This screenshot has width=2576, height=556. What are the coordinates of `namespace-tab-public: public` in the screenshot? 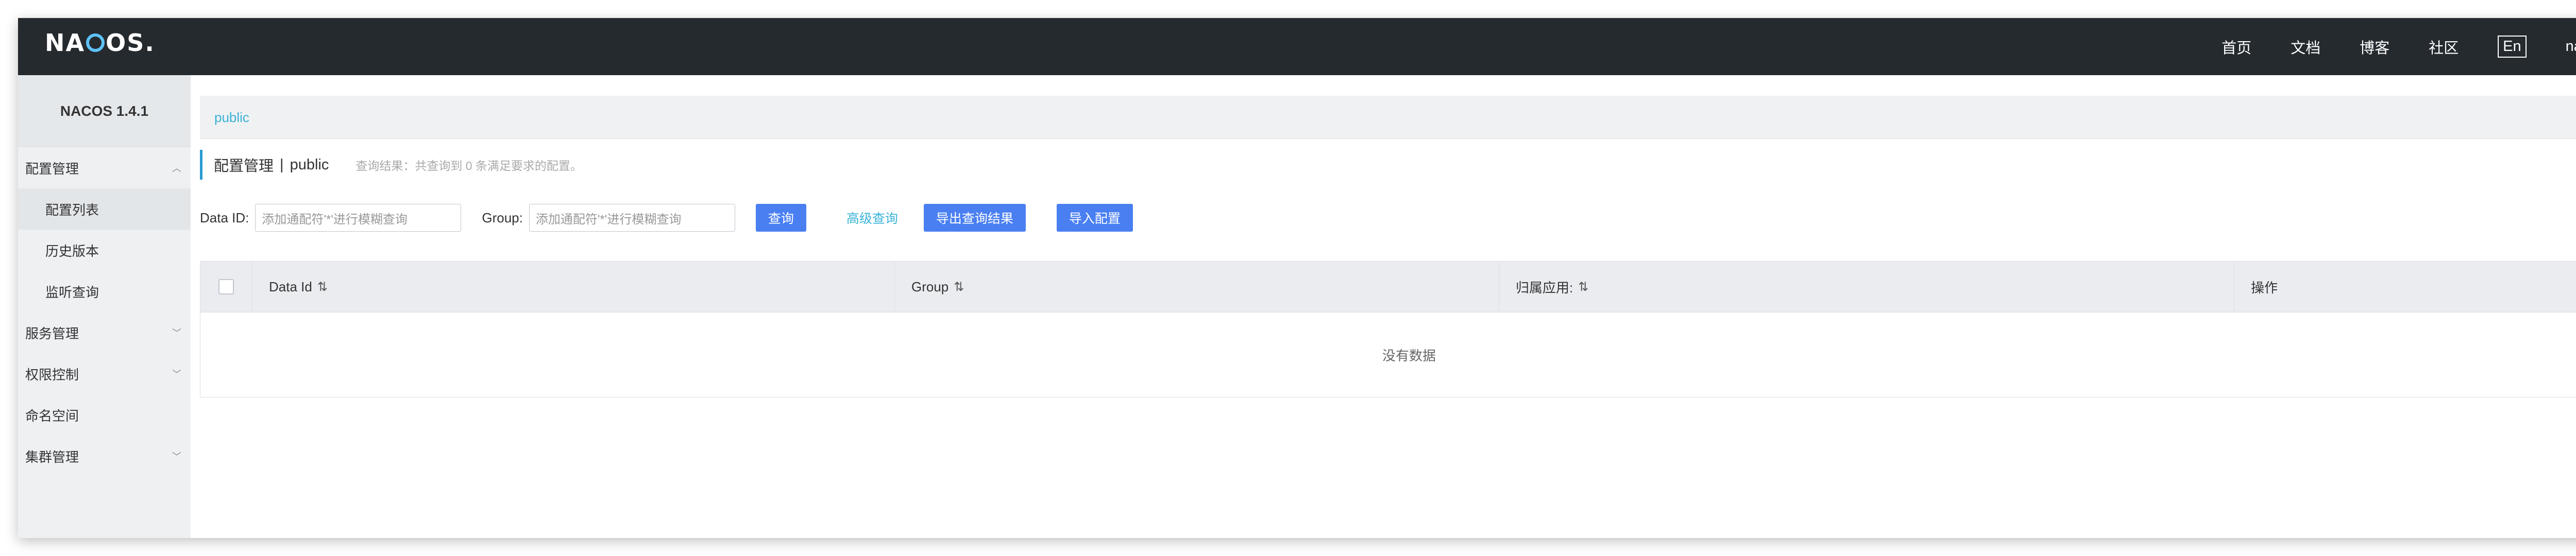 It's located at (231, 118).